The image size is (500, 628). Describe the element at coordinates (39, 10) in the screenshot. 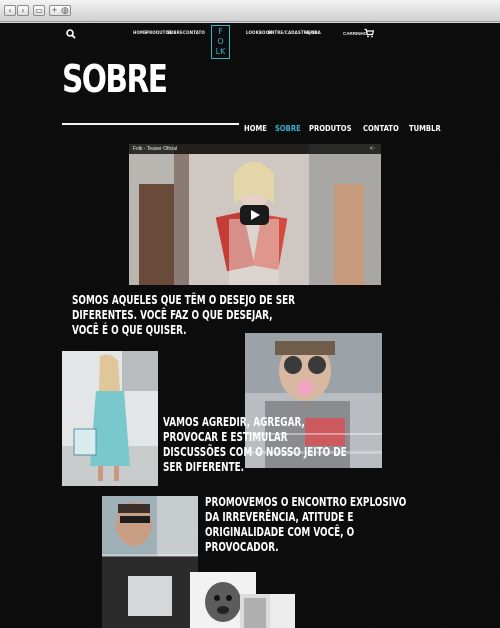

I see `reader-button: ▭` at that location.